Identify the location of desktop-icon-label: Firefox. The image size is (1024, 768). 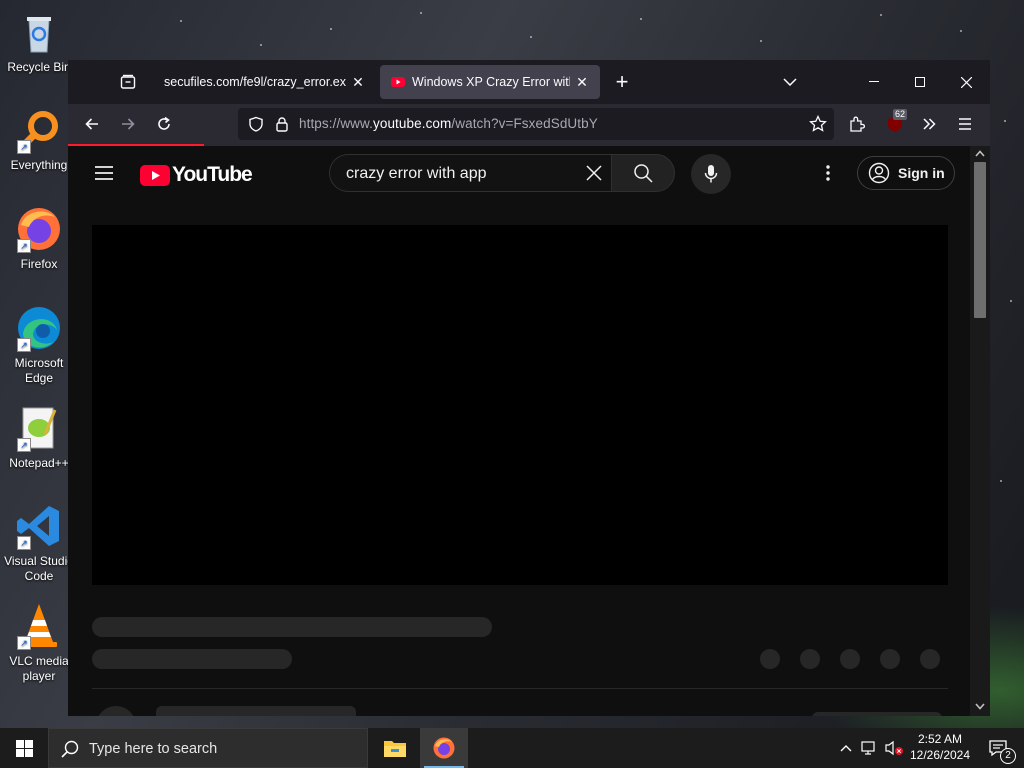
(39, 264).